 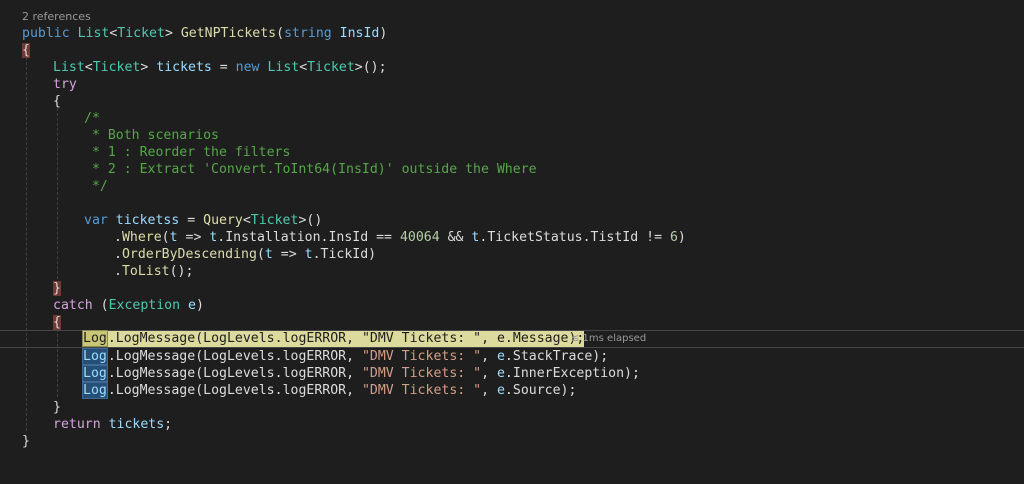 I want to click on token: =, so click(x=223, y=67).